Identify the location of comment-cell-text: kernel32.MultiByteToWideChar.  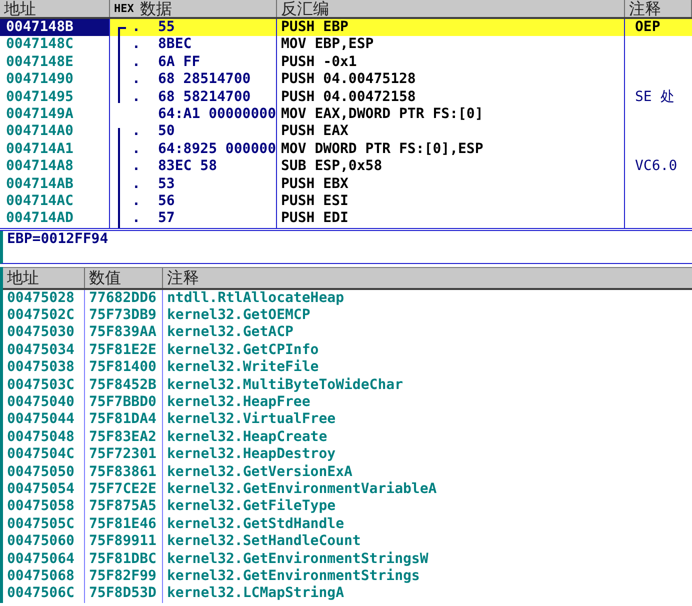
(285, 385).